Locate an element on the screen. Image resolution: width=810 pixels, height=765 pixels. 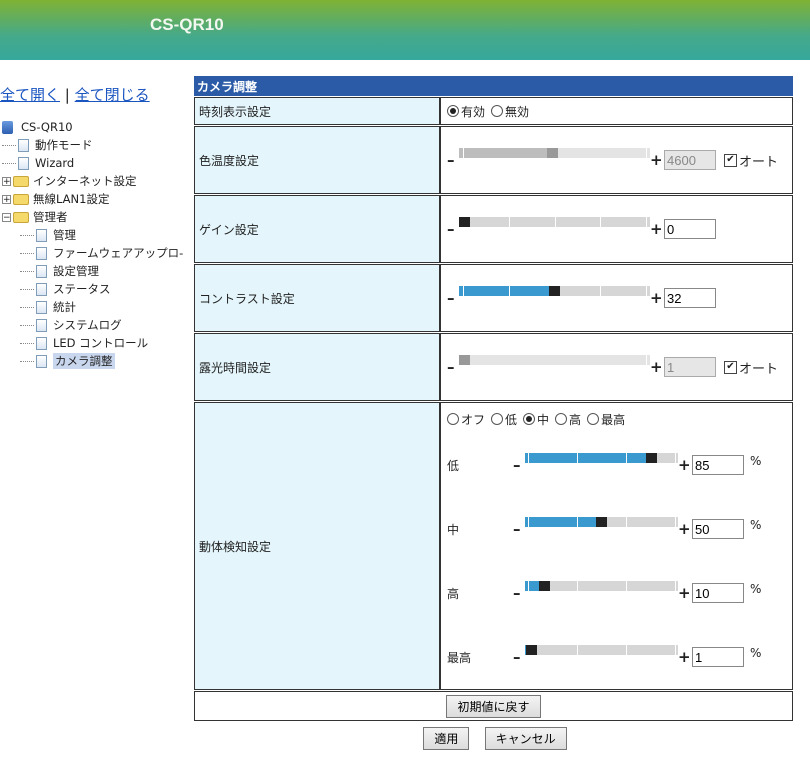
tree-item-mode: 動作モード is located at coordinates (92, 145).